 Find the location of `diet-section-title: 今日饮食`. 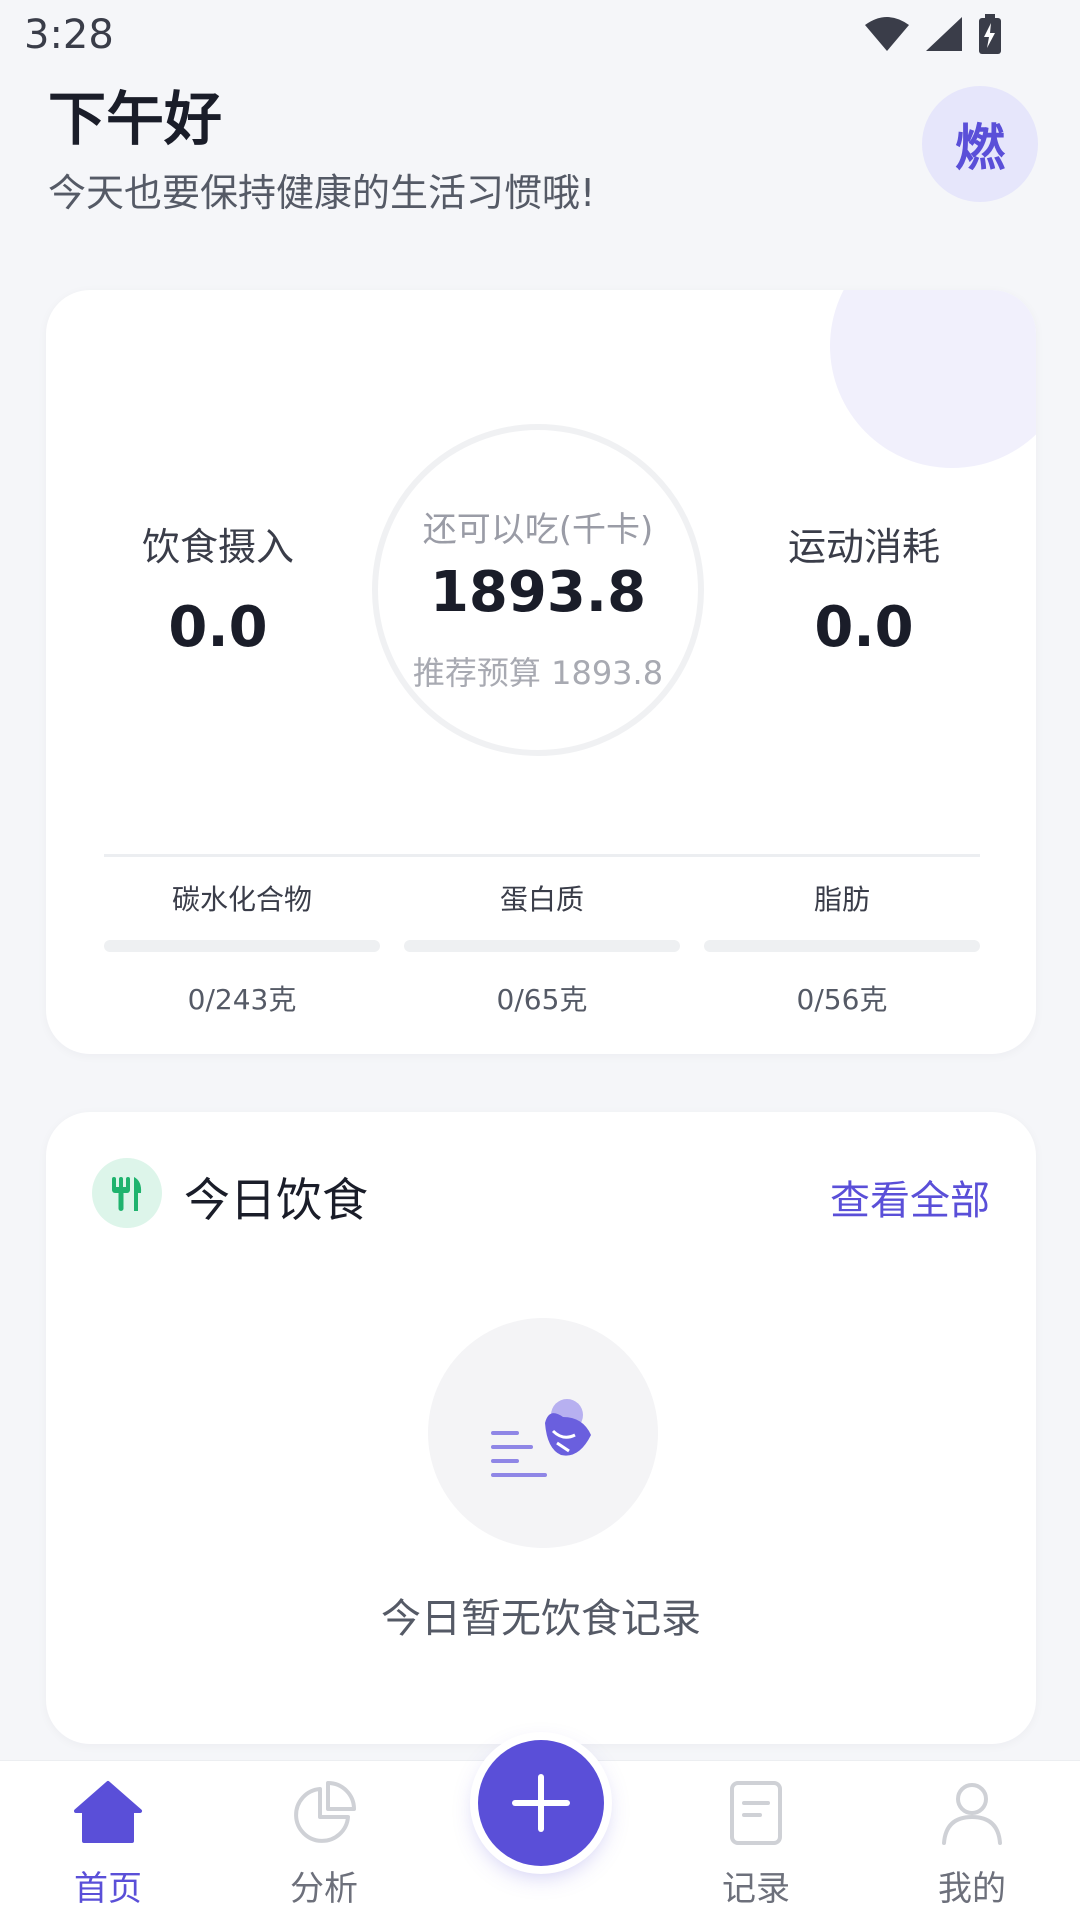

diet-section-title: 今日饮食 is located at coordinates (276, 1200).